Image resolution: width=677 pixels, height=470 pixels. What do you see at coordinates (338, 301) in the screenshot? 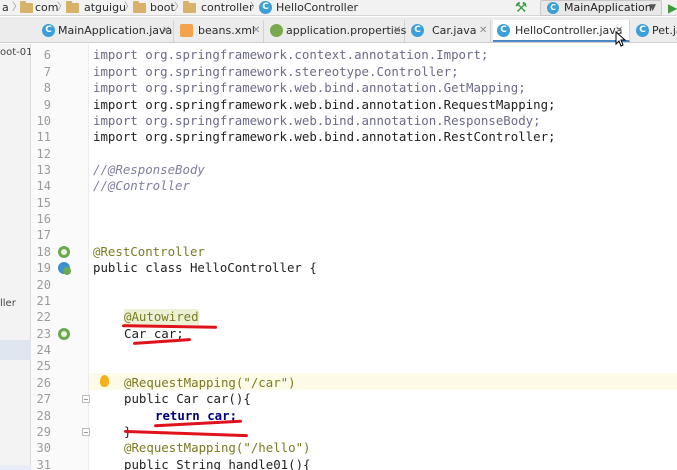
I see `code-line: 21` at bounding box center [338, 301].